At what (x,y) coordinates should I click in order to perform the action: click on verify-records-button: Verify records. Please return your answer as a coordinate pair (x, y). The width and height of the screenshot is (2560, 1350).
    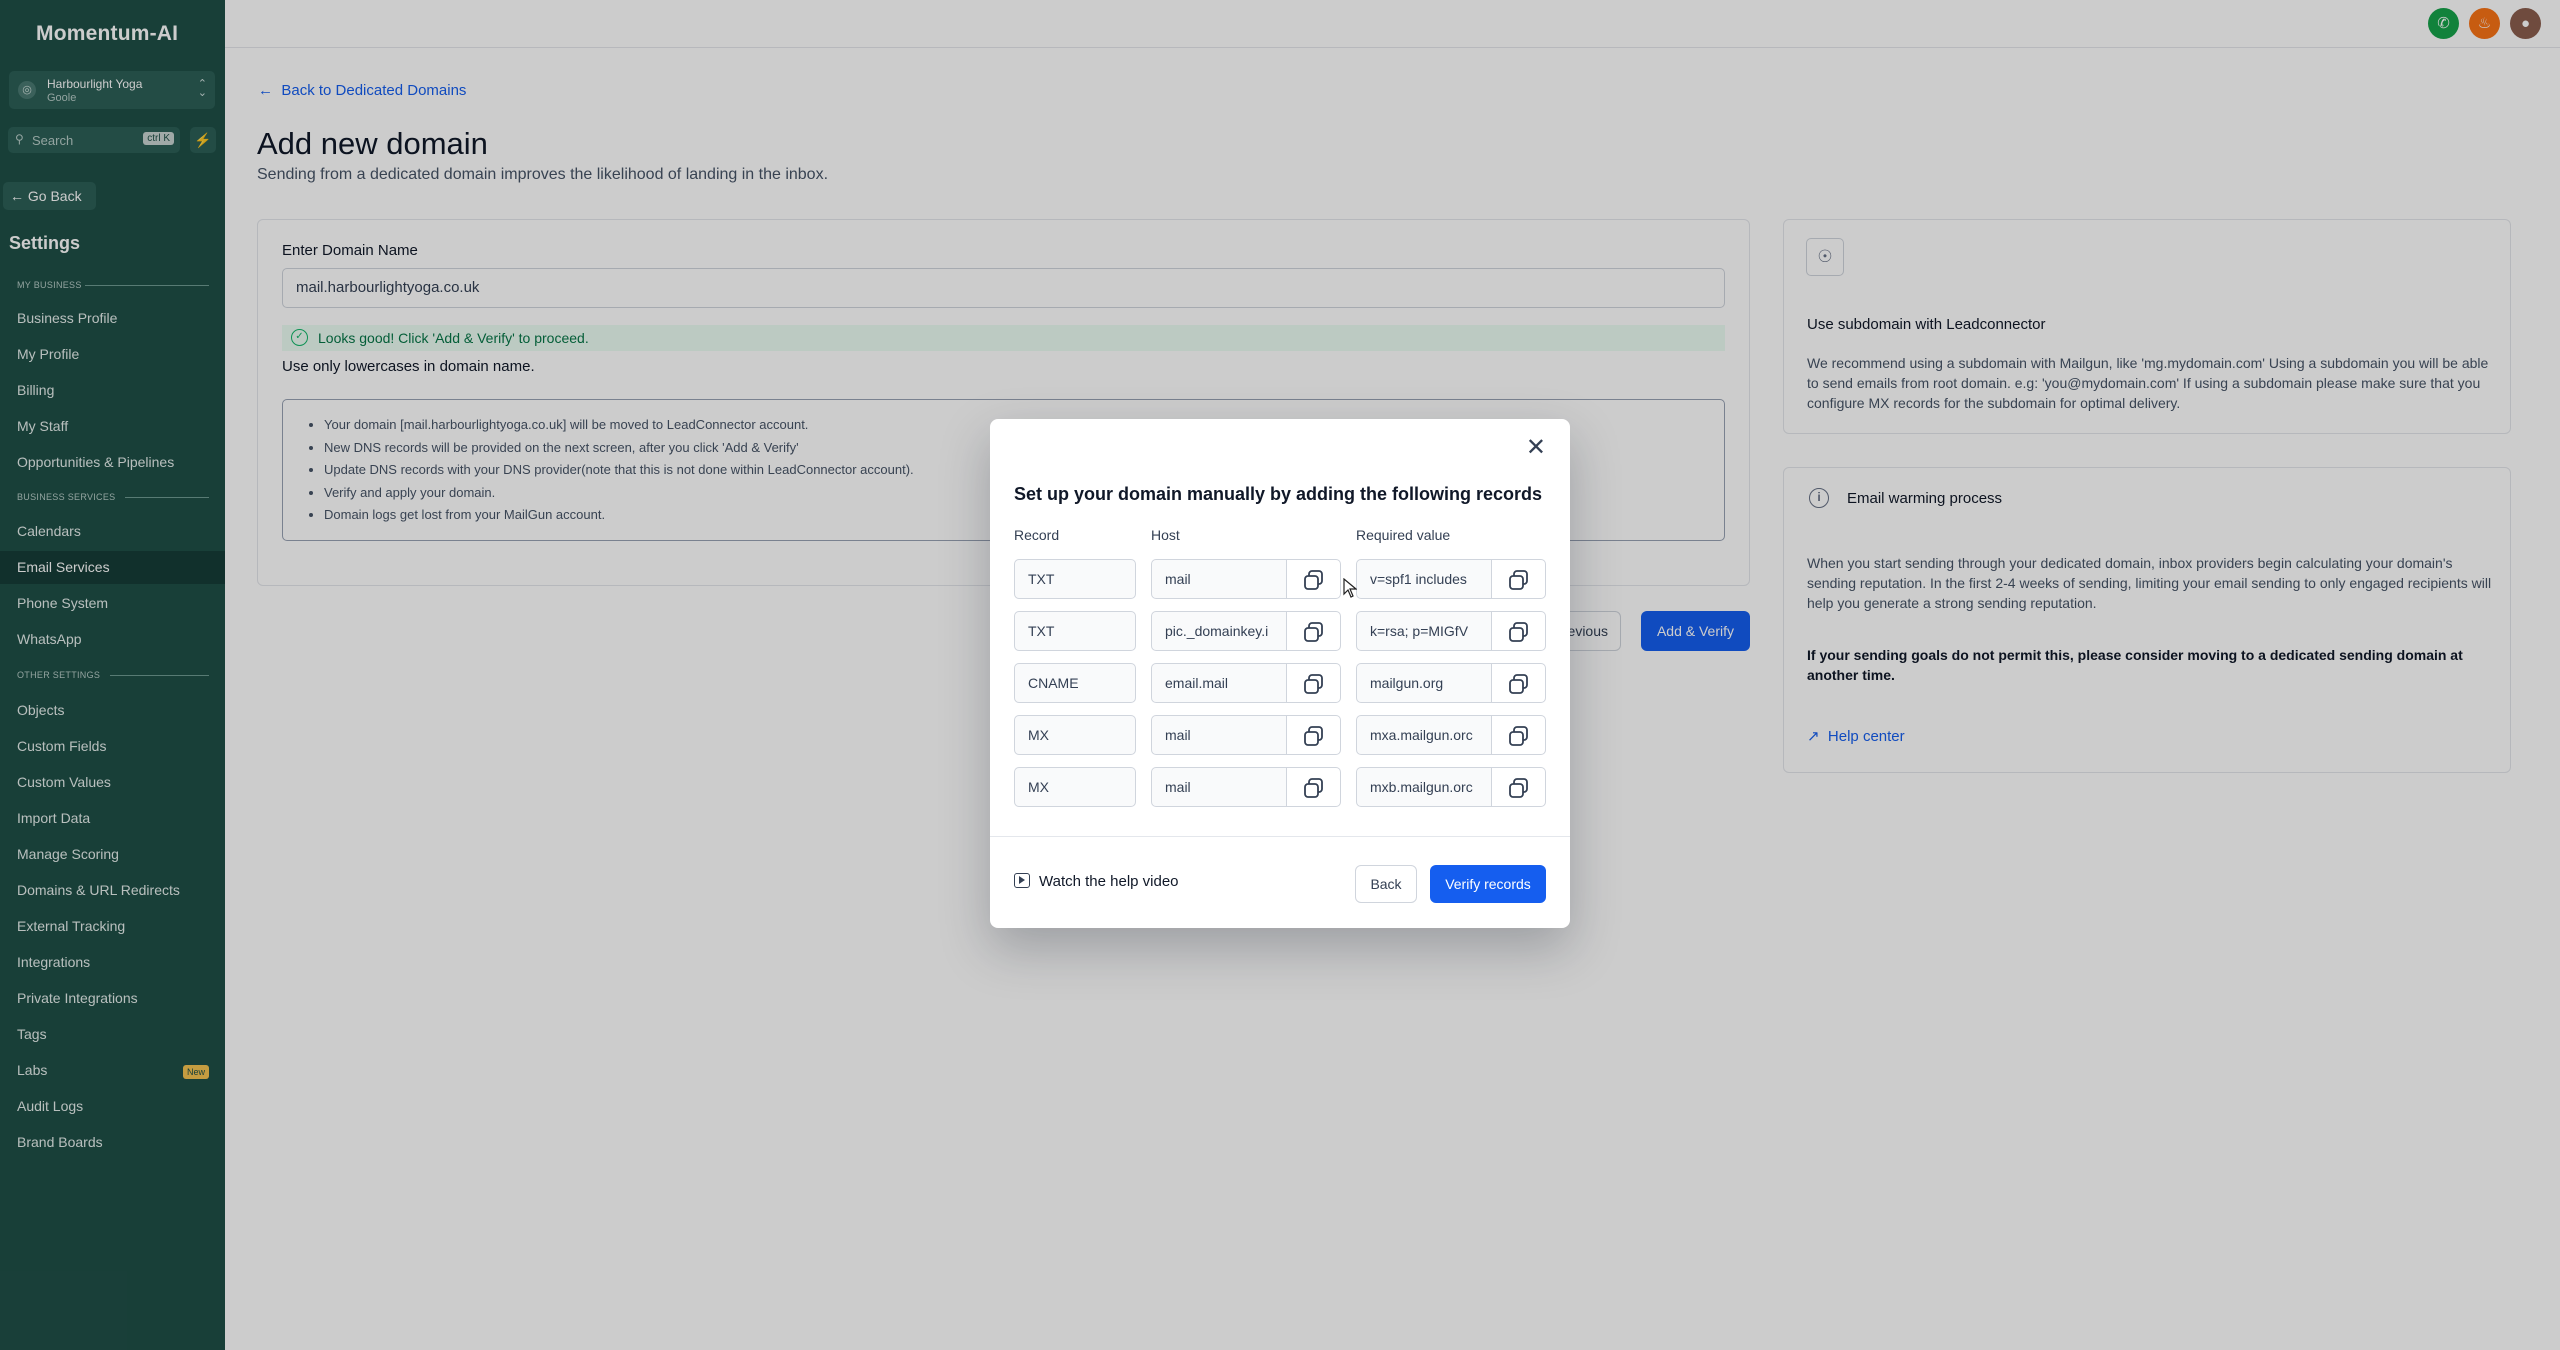
    Looking at the image, I should click on (1488, 884).